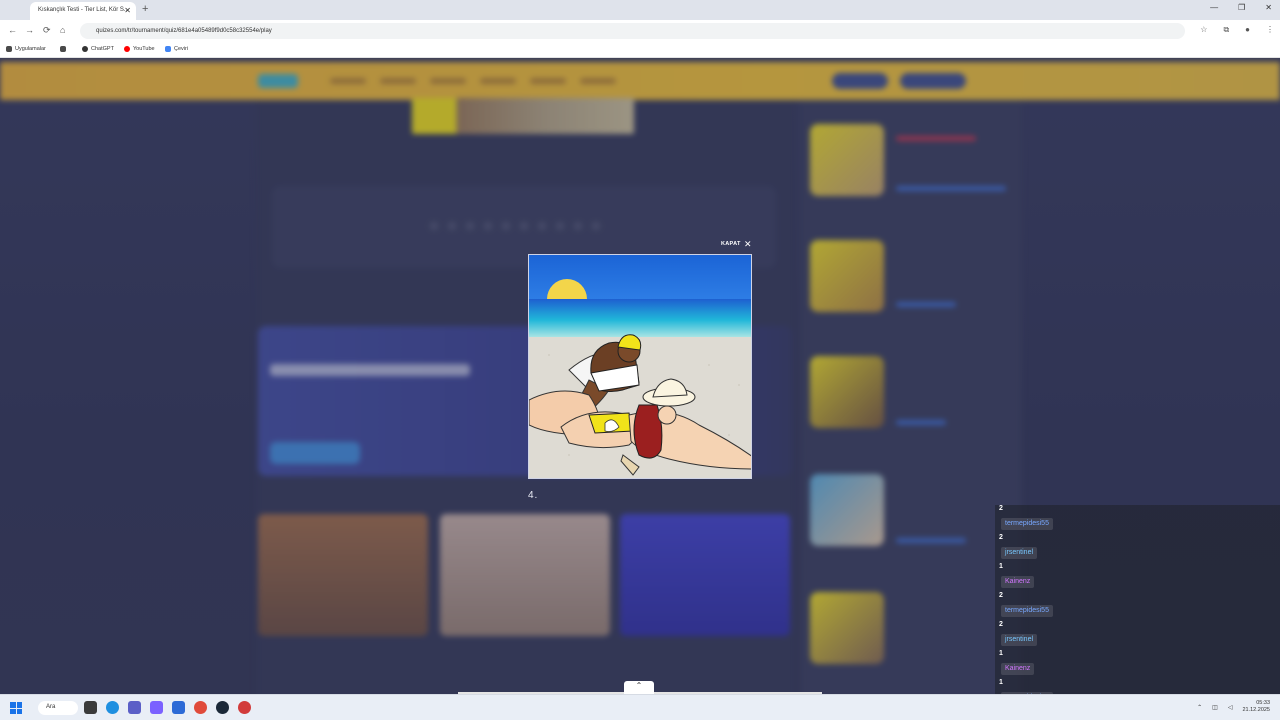 The image size is (1280, 720). I want to click on home-icon: ⌂, so click(62, 30).